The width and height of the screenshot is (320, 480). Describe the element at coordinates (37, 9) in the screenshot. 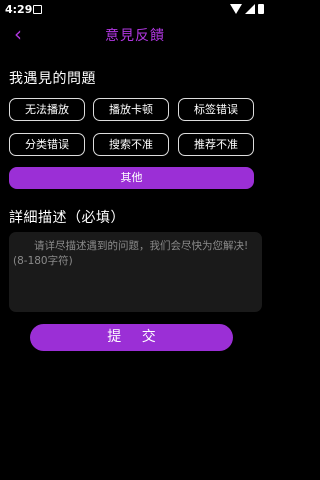

I see `sim-icon` at that location.